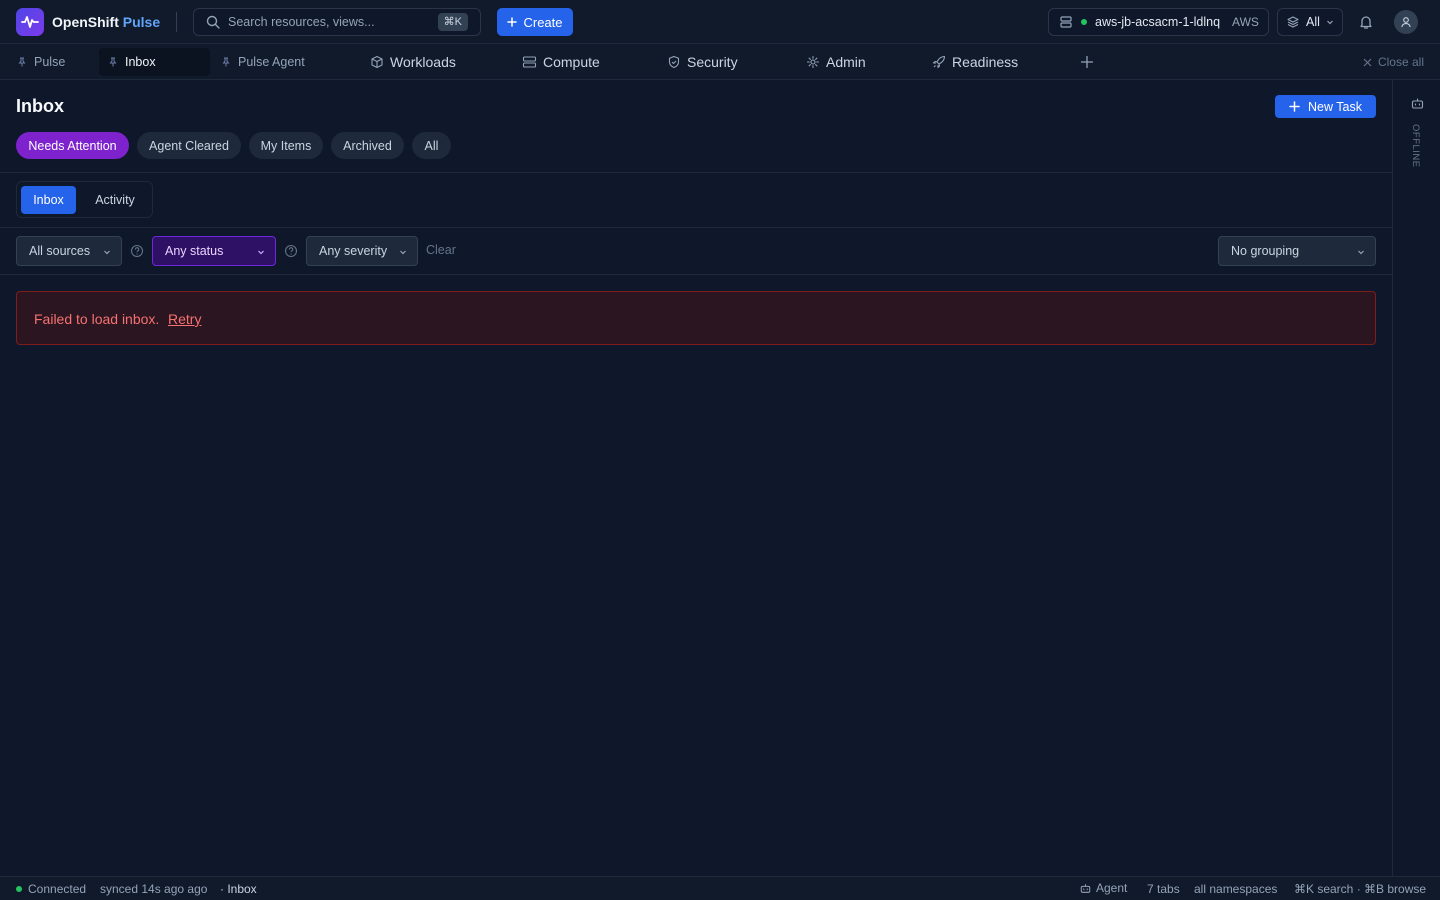  I want to click on brand-primary: OpenShift, so click(85, 22).